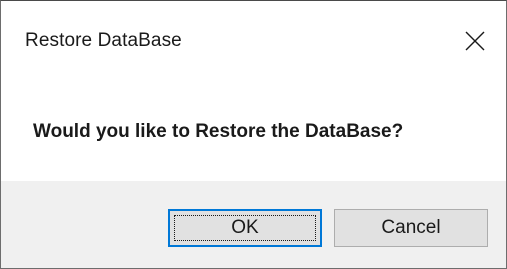  I want to click on close-icon, so click(475, 41).